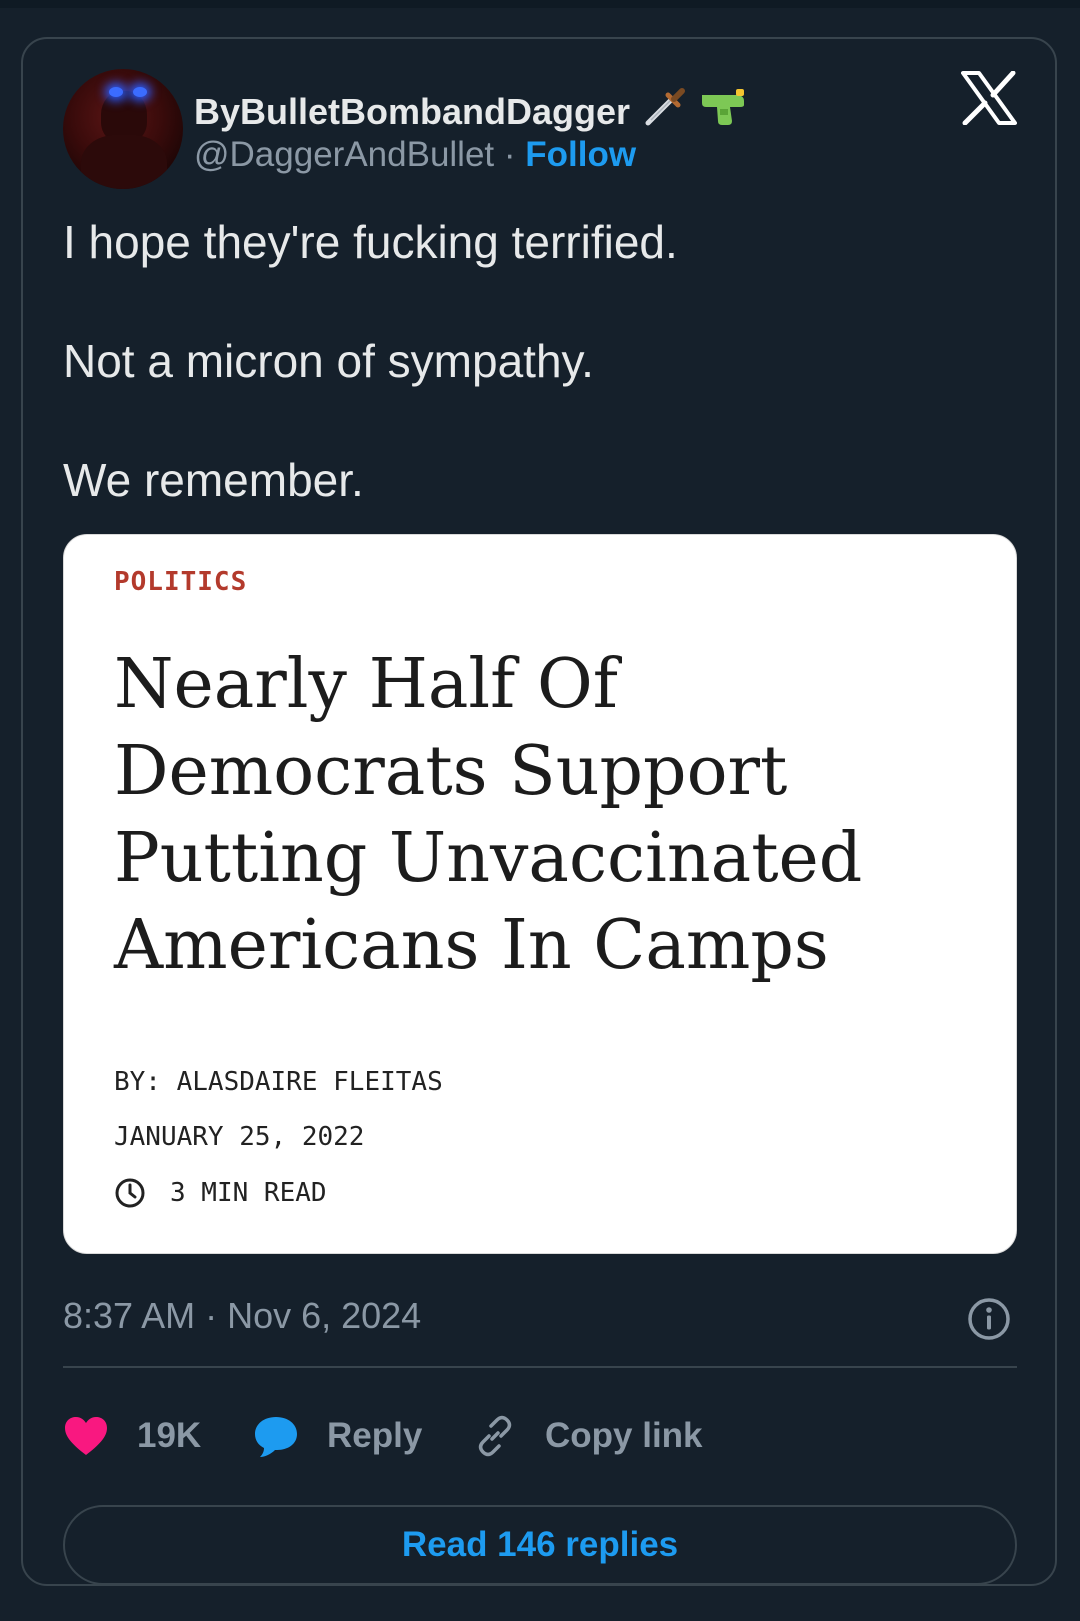 The height and width of the screenshot is (1621, 1080). What do you see at coordinates (181, 582) in the screenshot?
I see `article-category: POLITICS` at bounding box center [181, 582].